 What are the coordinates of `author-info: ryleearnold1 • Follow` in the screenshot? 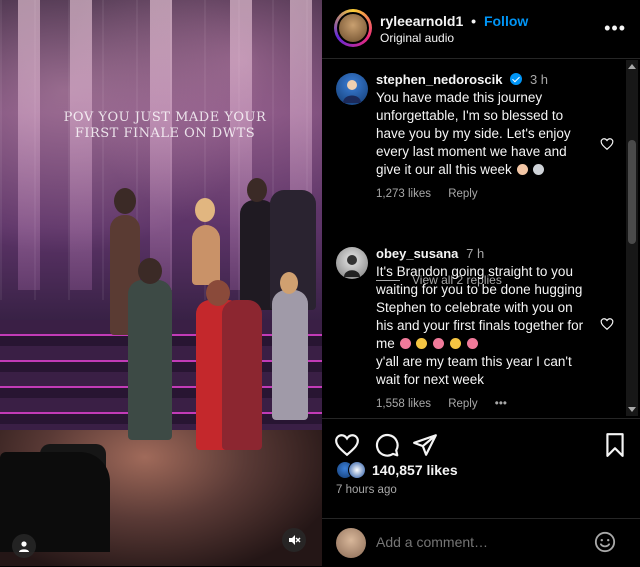 It's located at (454, 21).